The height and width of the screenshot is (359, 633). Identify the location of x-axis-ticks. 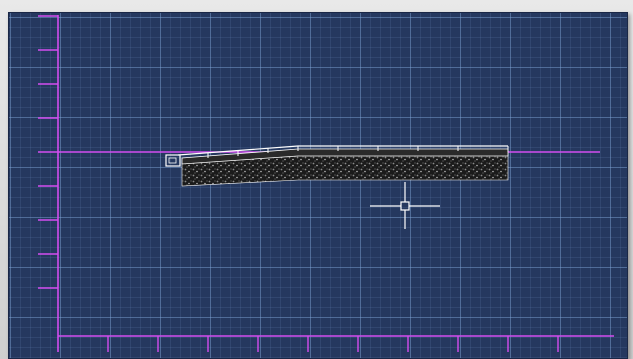
(333, 344).